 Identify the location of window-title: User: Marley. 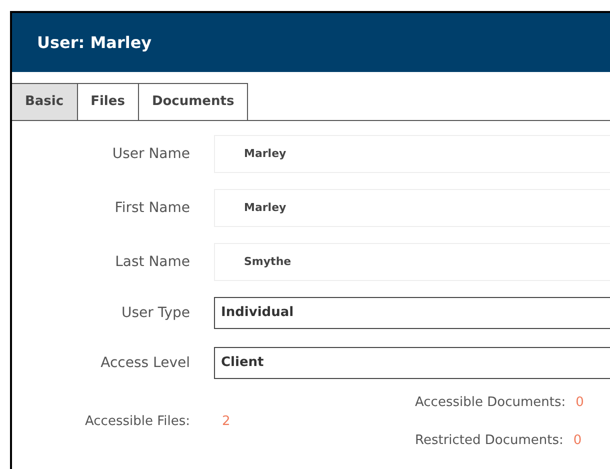
(94, 43).